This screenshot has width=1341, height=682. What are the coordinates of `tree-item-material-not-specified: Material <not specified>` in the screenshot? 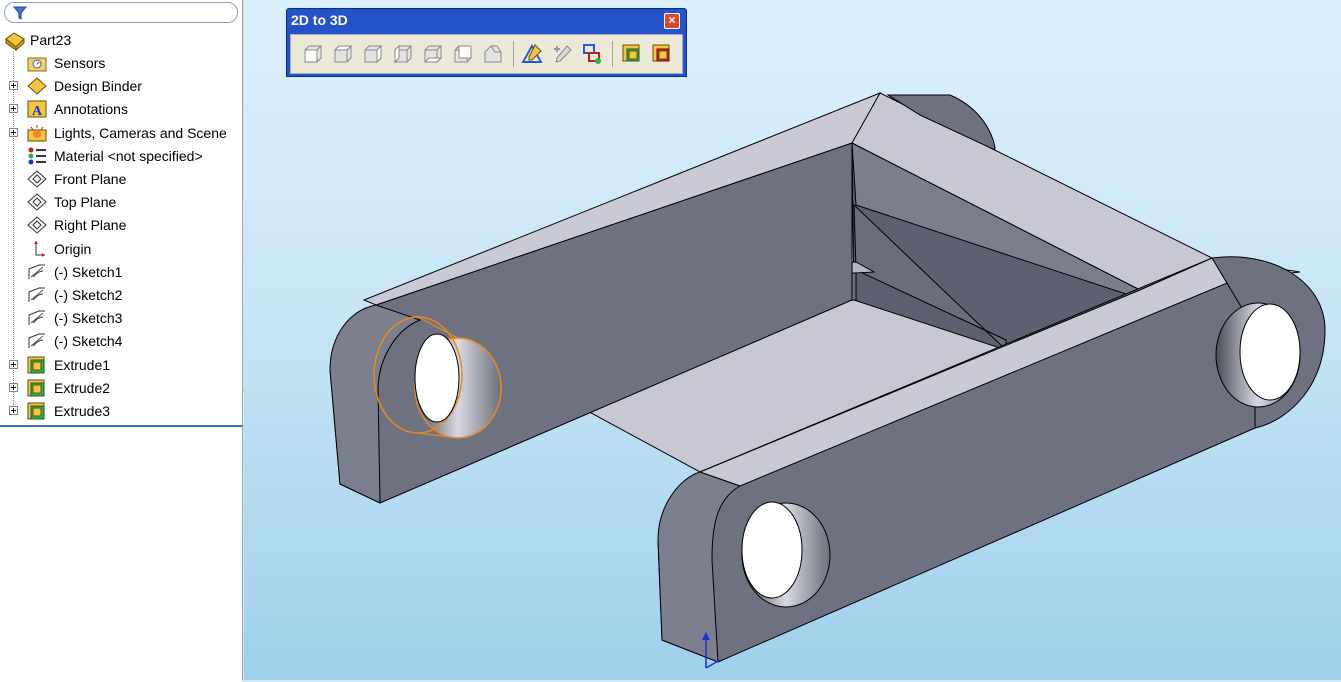 It's located at (120, 156).